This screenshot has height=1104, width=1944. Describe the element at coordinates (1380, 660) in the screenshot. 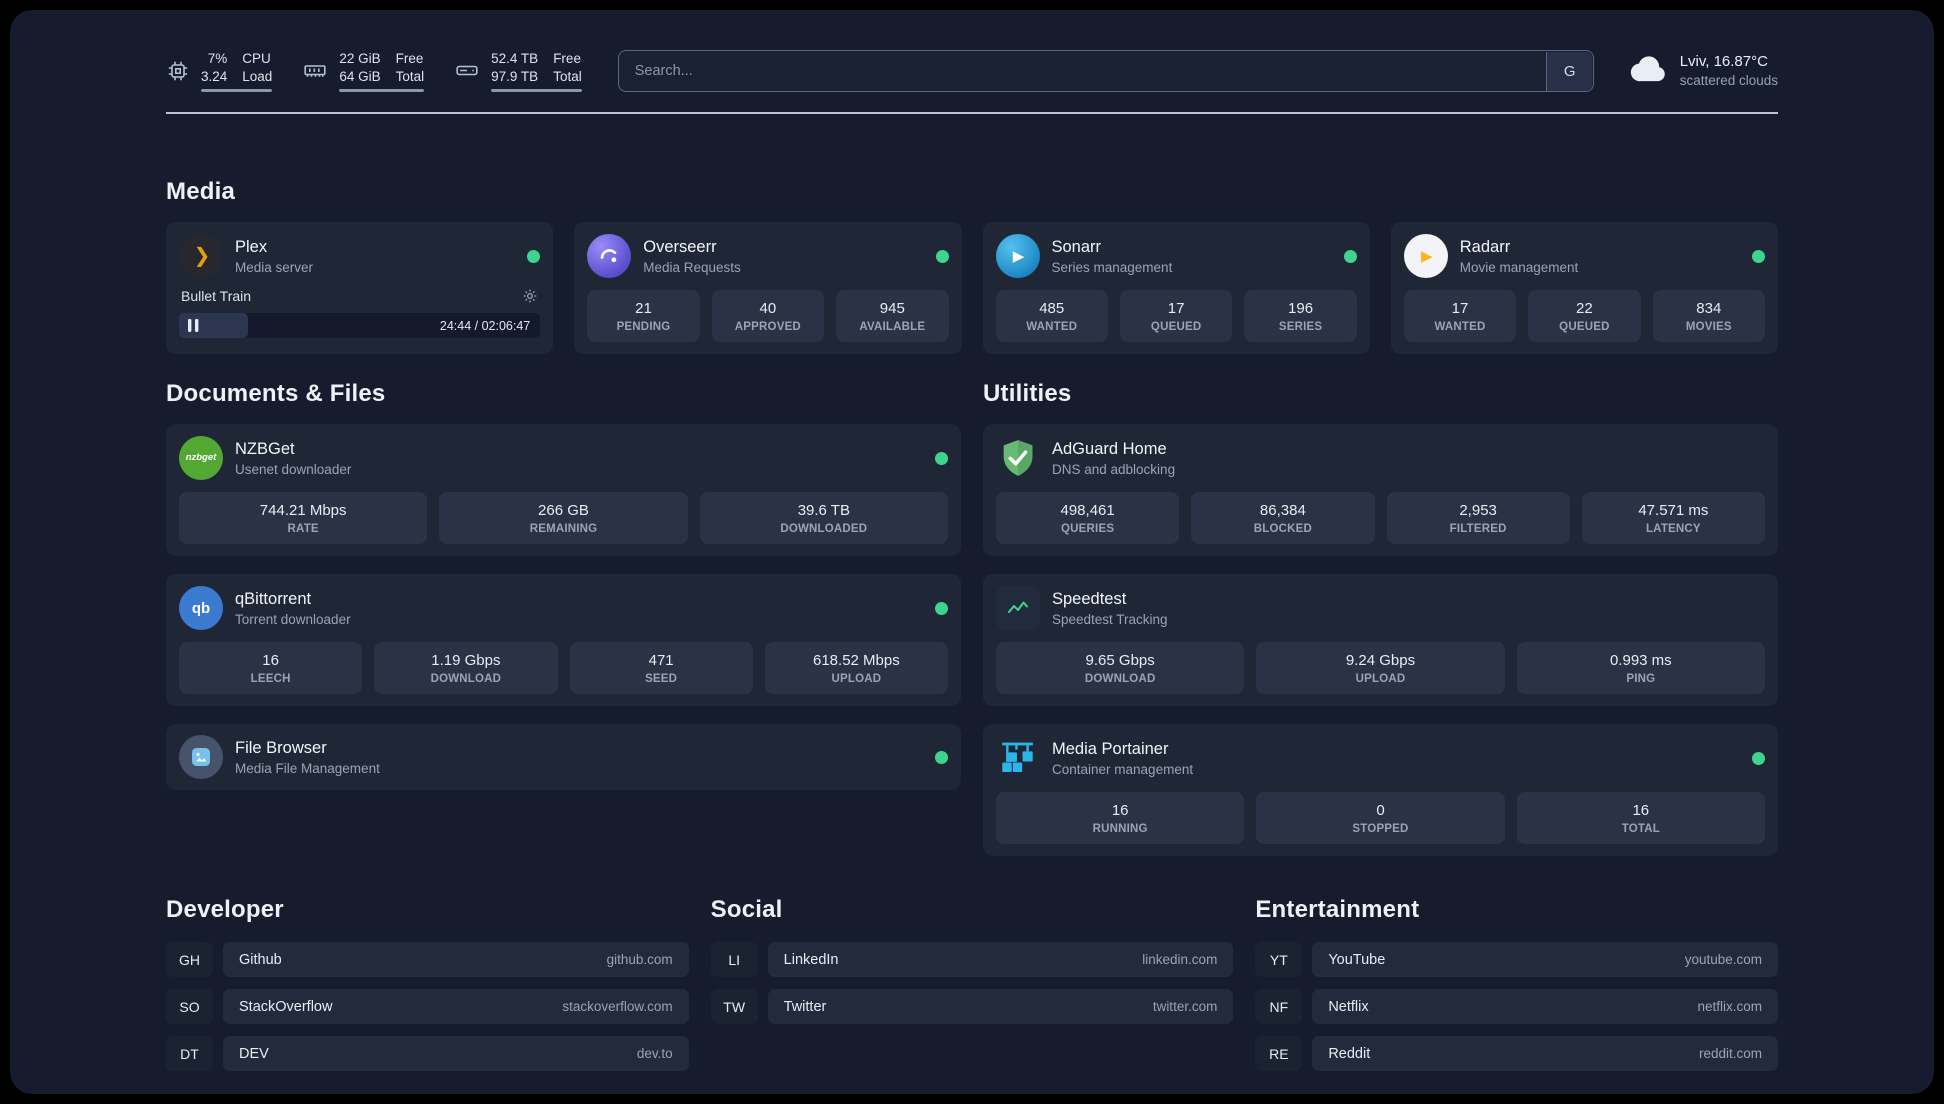

I see `stat-value: 9.24 Gbps` at that location.